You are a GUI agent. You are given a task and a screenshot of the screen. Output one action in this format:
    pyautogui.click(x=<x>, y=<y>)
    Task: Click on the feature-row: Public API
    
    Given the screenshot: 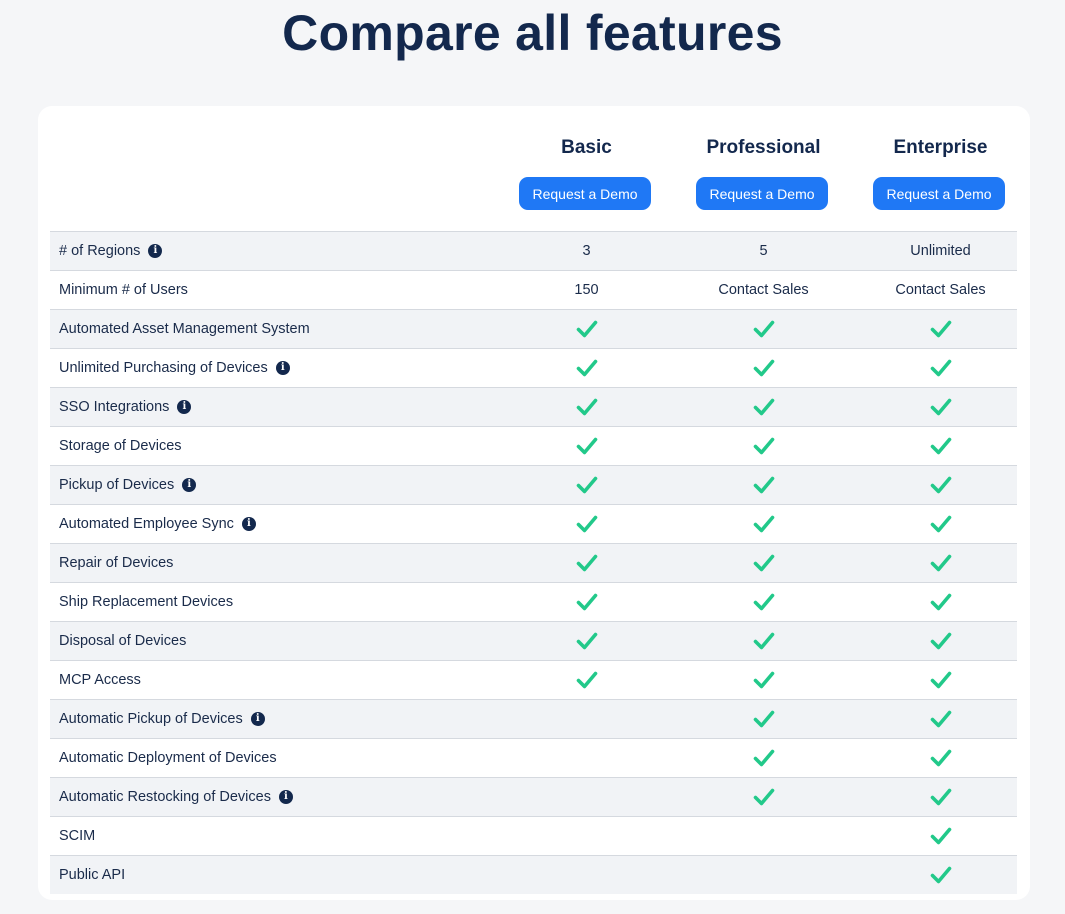 What is the action you would take?
    pyautogui.click(x=533, y=874)
    